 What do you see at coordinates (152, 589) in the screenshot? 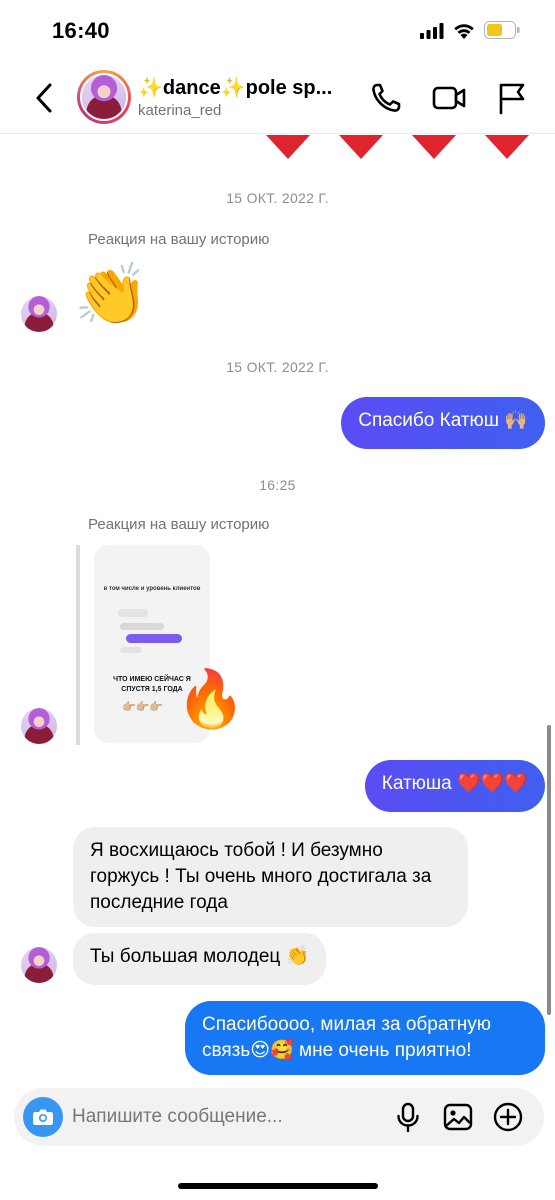
I see `story-caption-top: в том числе и уровень клиентов` at bounding box center [152, 589].